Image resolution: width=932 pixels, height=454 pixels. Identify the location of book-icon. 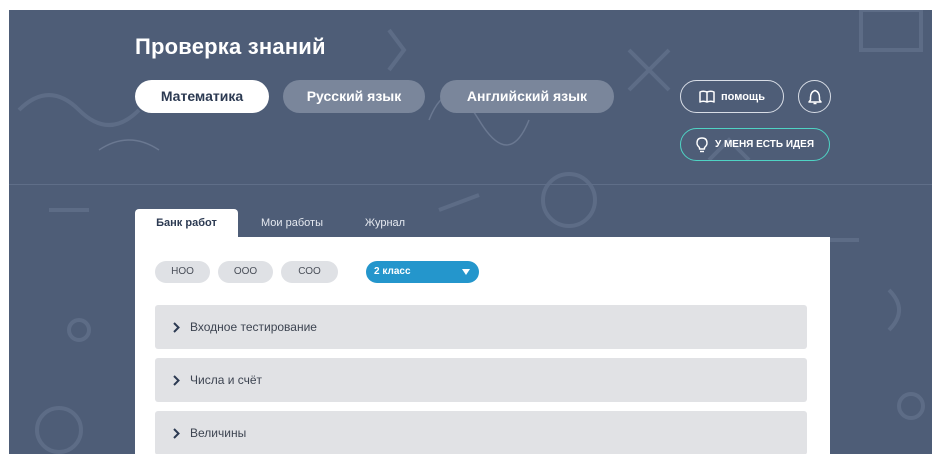
(707, 96).